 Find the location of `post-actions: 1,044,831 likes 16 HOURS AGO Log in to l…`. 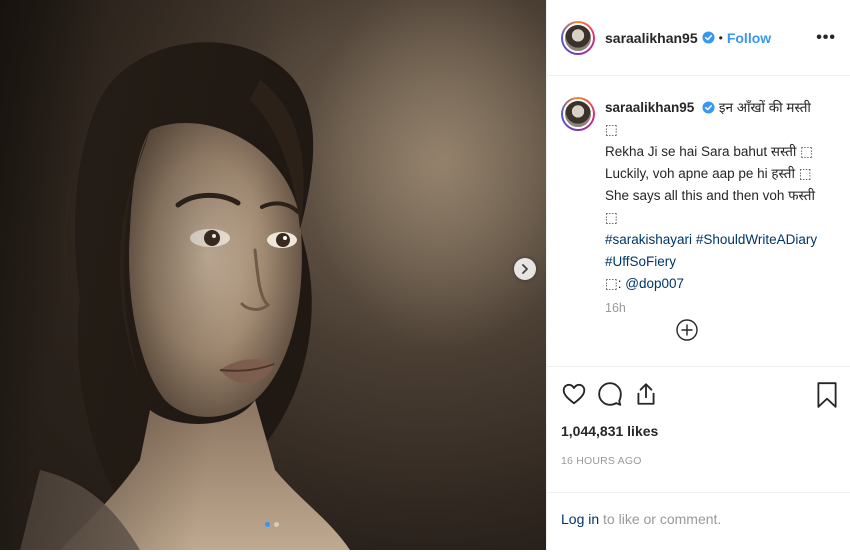

post-actions: 1,044,831 likes 16 HOURS AGO Log in to l… is located at coordinates (698, 458).